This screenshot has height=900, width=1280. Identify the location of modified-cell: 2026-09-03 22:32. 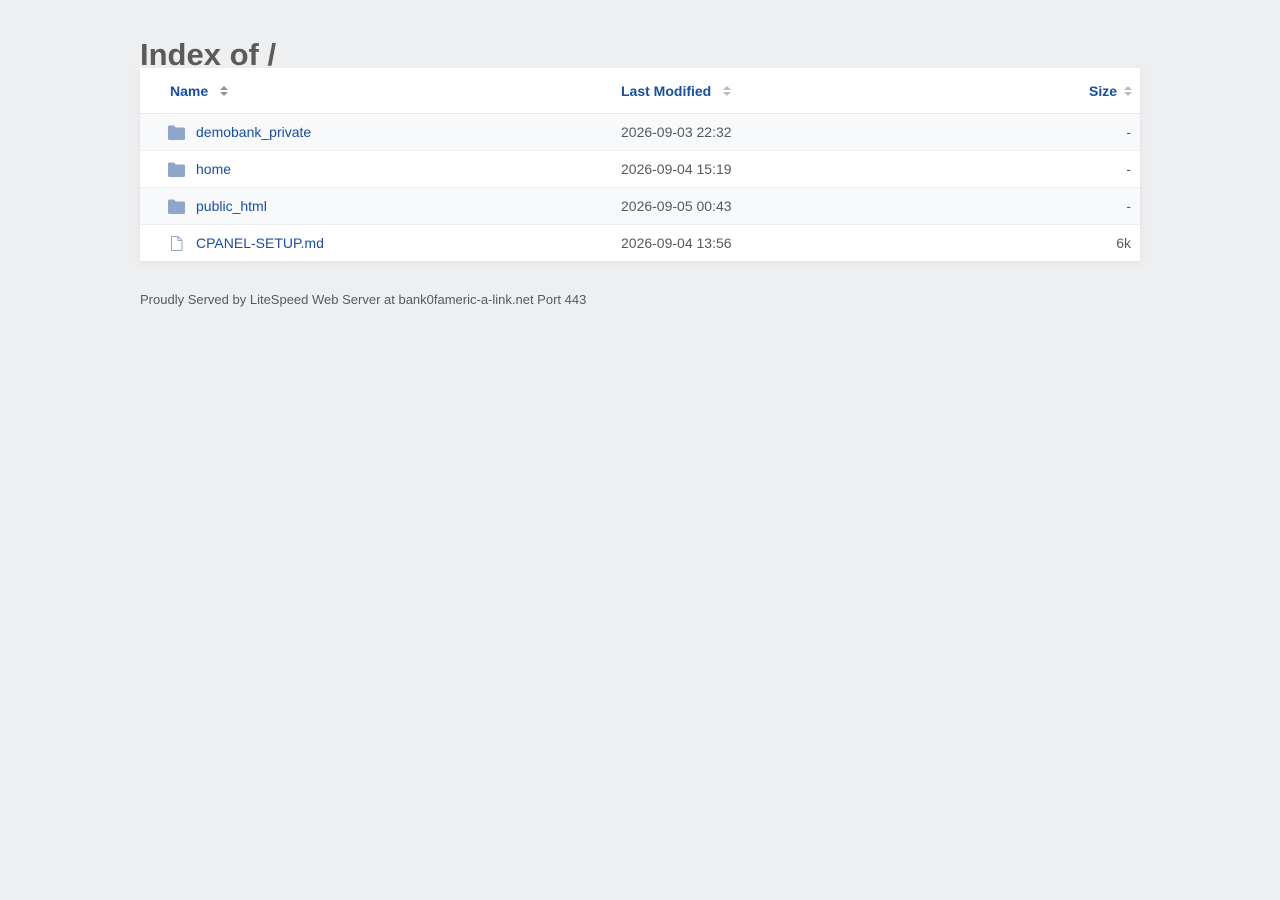
(676, 132).